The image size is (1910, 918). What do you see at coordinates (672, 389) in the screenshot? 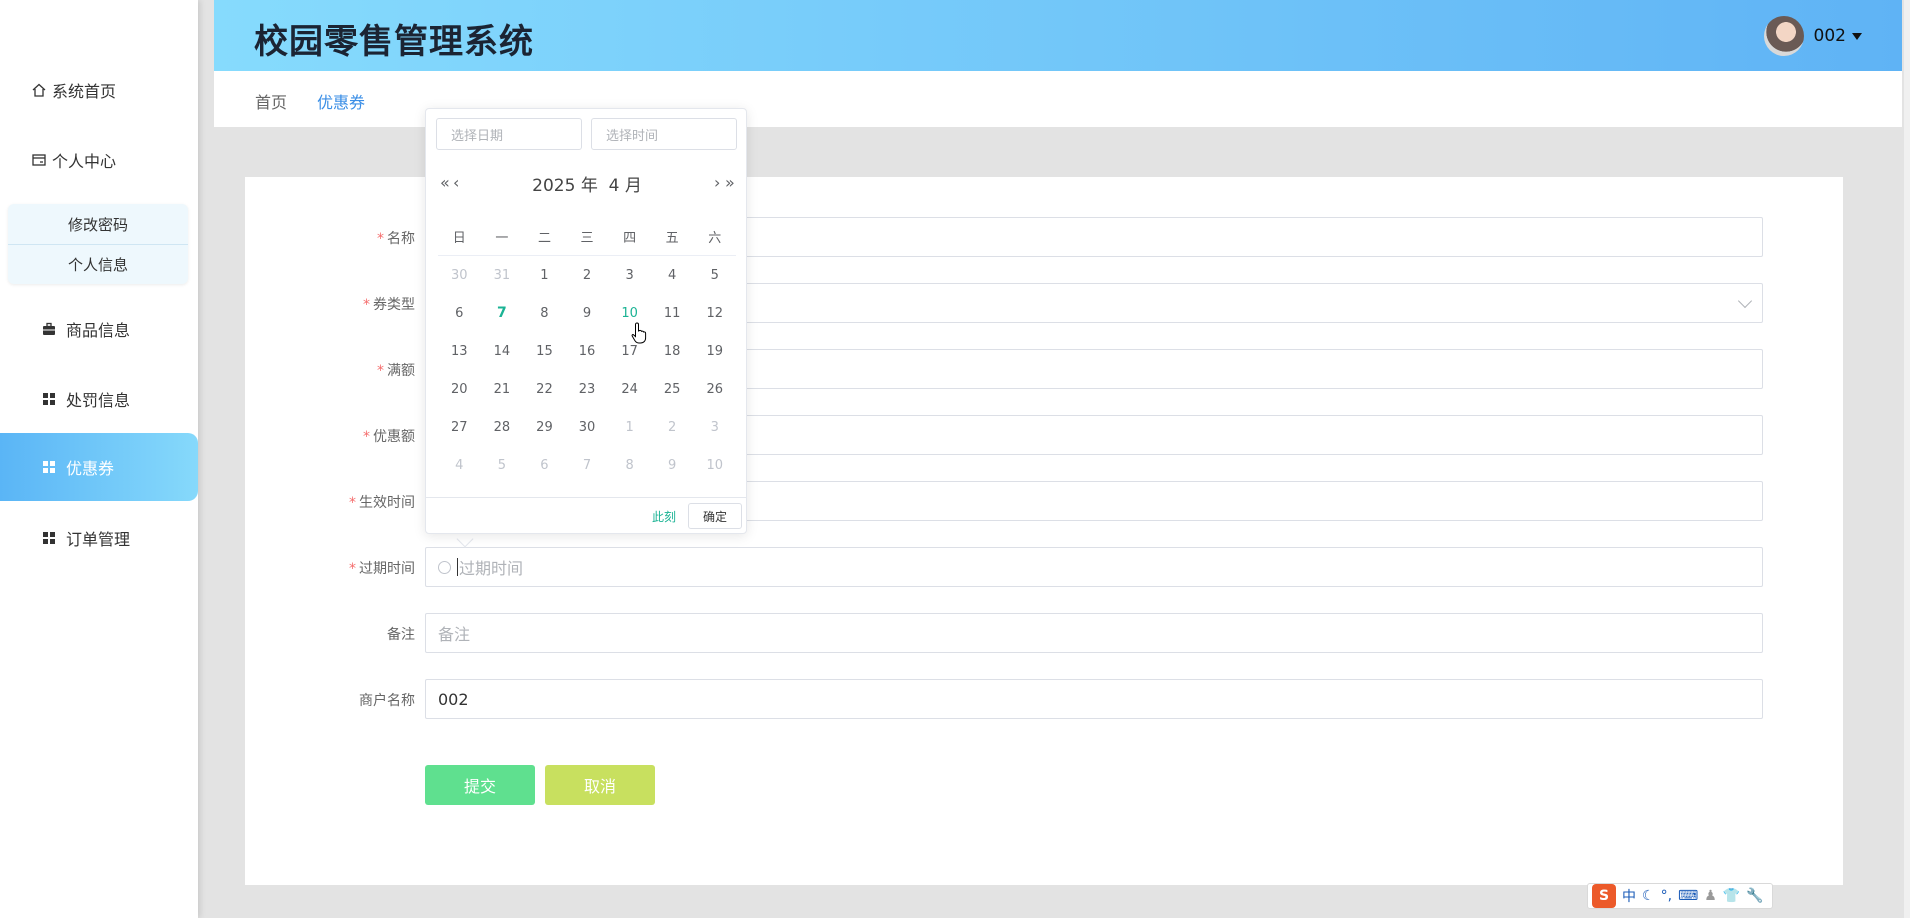
I see `calendar-day: 25` at bounding box center [672, 389].